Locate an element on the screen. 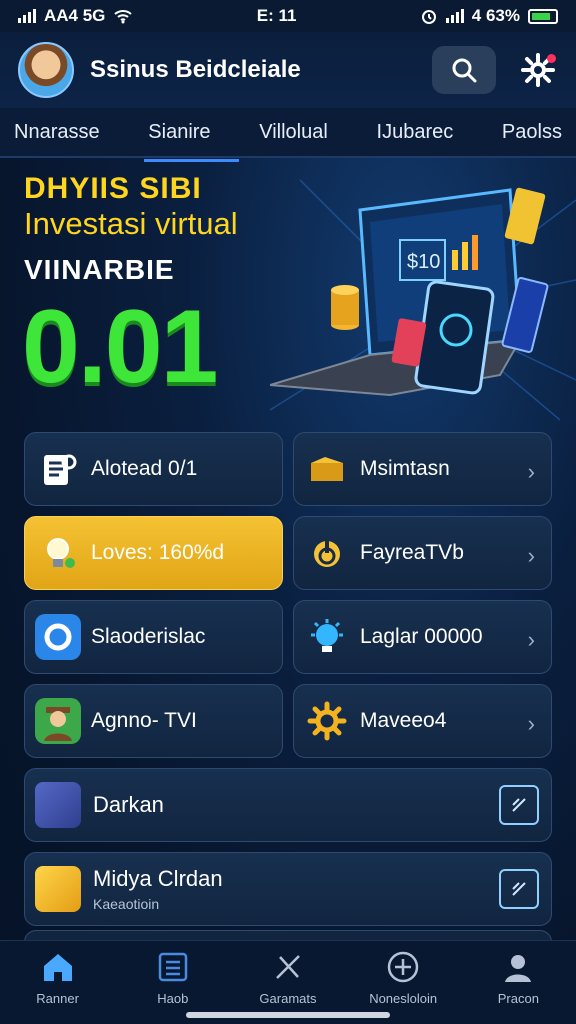 The width and height of the screenshot is (576, 1024). nav-add: Nonesloloin is located at coordinates (403, 977).